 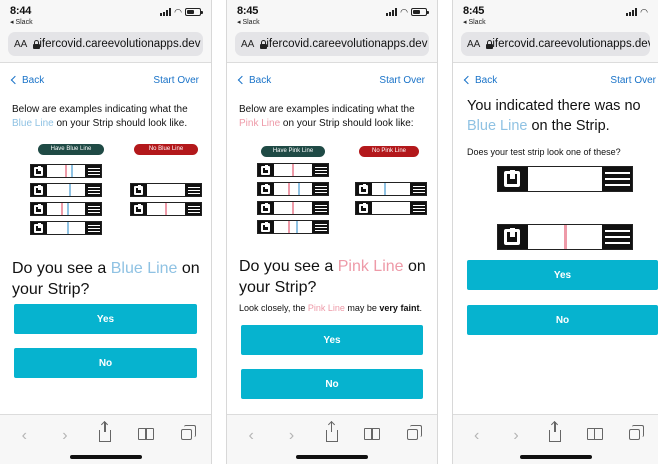 I want to click on intro-before: Below are examples indicating what the, so click(x=327, y=109).